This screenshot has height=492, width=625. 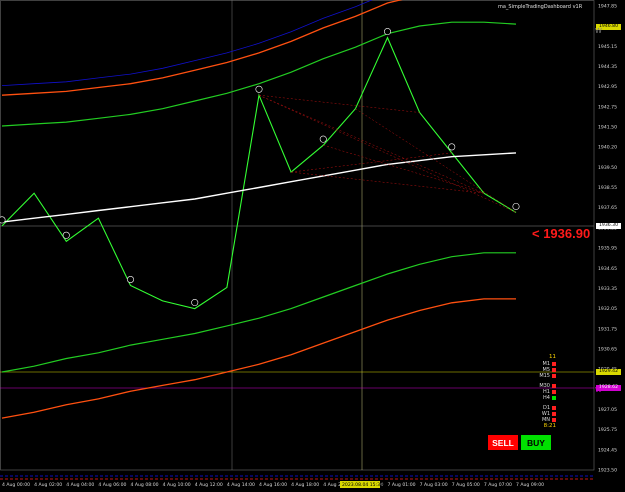 What do you see at coordinates (561, 233) in the screenshot?
I see `current-price-readout: < 1936.90` at bounding box center [561, 233].